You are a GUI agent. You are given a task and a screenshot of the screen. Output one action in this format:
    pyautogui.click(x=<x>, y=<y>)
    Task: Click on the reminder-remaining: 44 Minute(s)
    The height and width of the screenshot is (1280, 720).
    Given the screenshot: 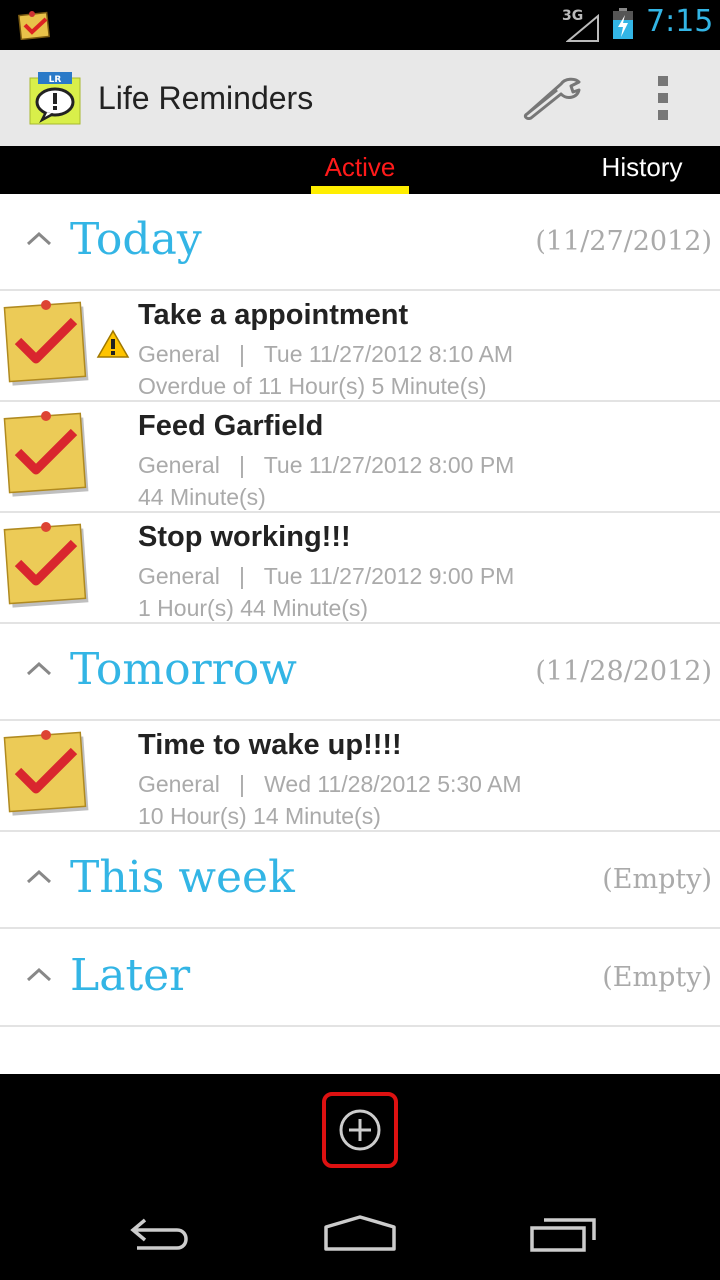 What is the action you would take?
    pyautogui.click(x=202, y=497)
    